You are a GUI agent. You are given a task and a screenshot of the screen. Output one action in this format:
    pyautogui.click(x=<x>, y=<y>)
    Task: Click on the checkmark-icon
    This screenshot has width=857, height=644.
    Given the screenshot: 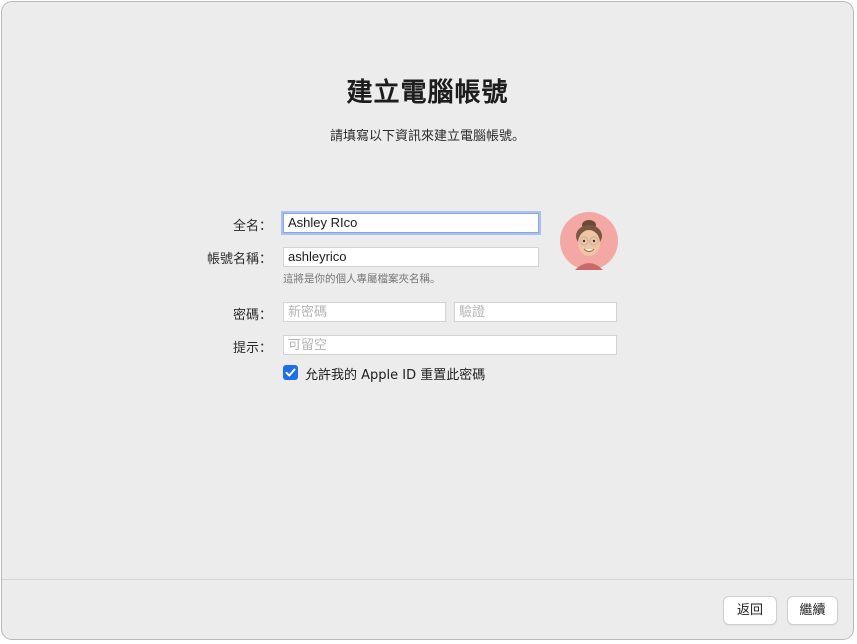 What is the action you would take?
    pyautogui.click(x=290, y=372)
    